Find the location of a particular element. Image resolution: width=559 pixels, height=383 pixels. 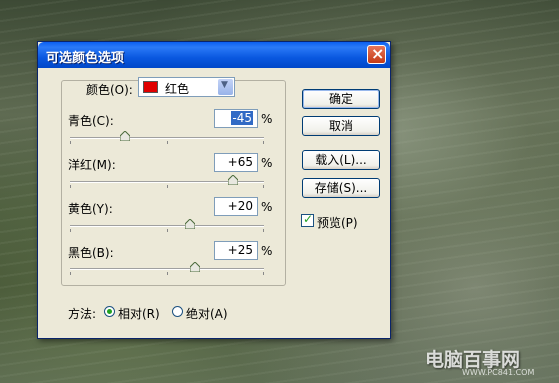

black-label: 黑色(B): is located at coordinates (91, 253).